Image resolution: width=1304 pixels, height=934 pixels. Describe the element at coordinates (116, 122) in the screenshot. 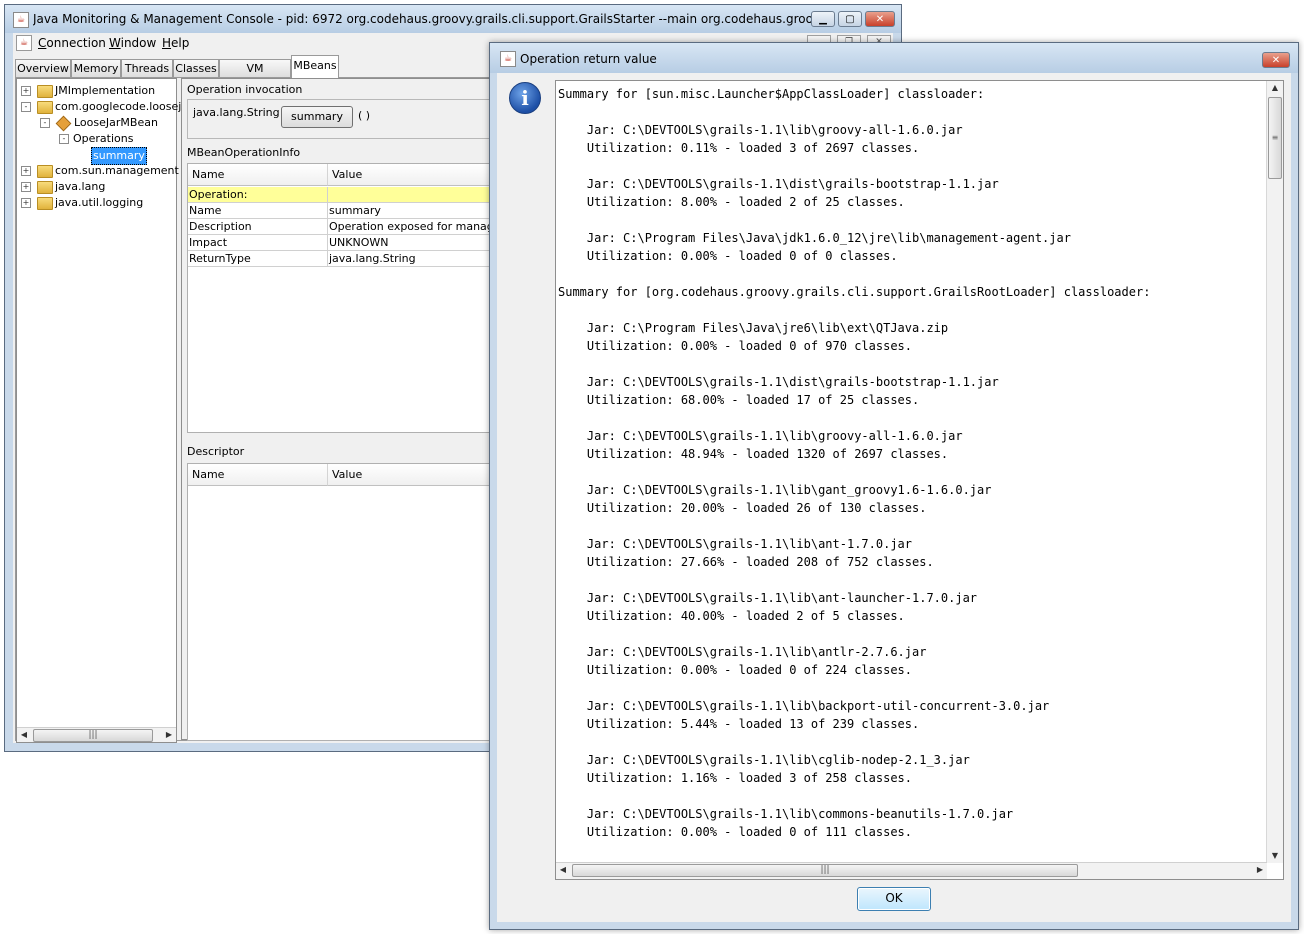

I see `tree-node-label: LooseJarMBean` at that location.